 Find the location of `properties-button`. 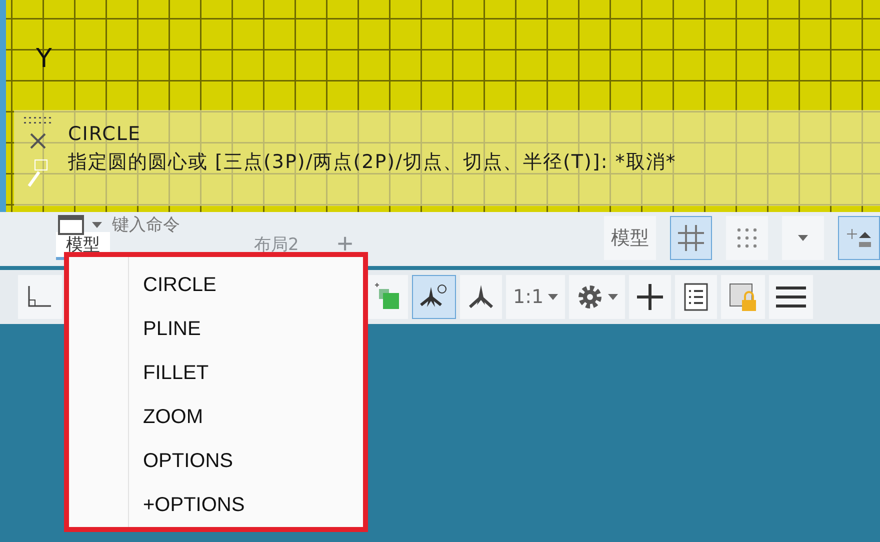

properties-button is located at coordinates (695, 297).